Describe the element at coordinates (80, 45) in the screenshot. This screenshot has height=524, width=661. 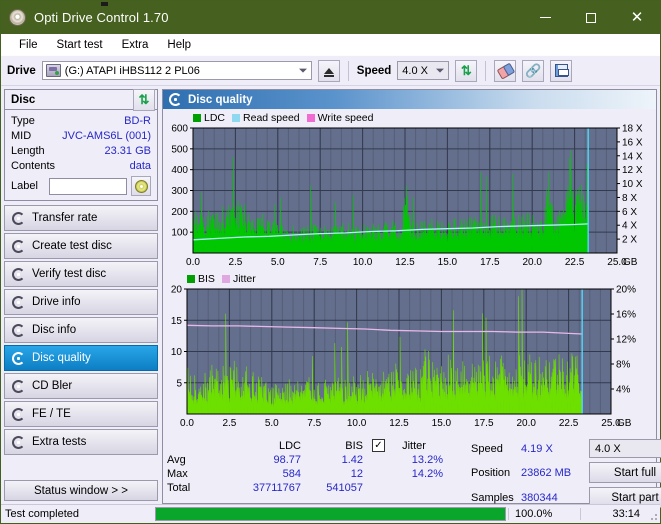
I see `menu-start-test: Start test` at that location.